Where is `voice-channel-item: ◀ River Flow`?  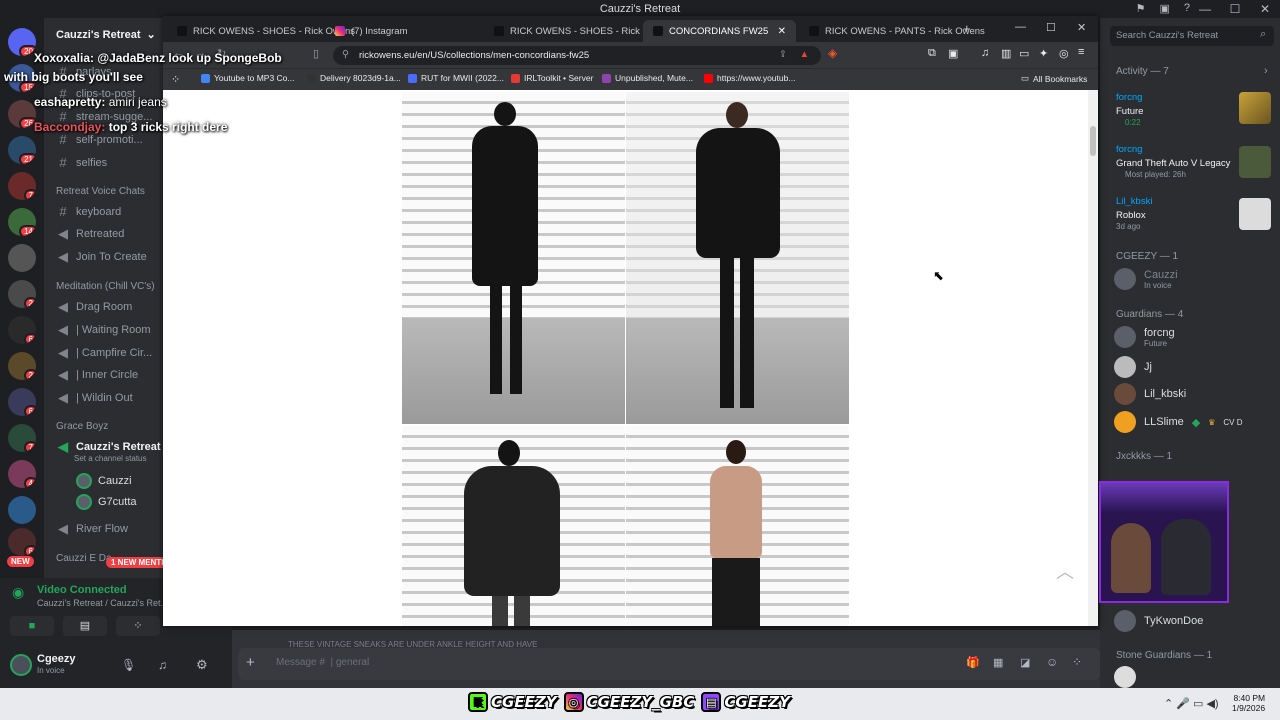
voice-channel-item: ◀ River Flow is located at coordinates (92, 529).